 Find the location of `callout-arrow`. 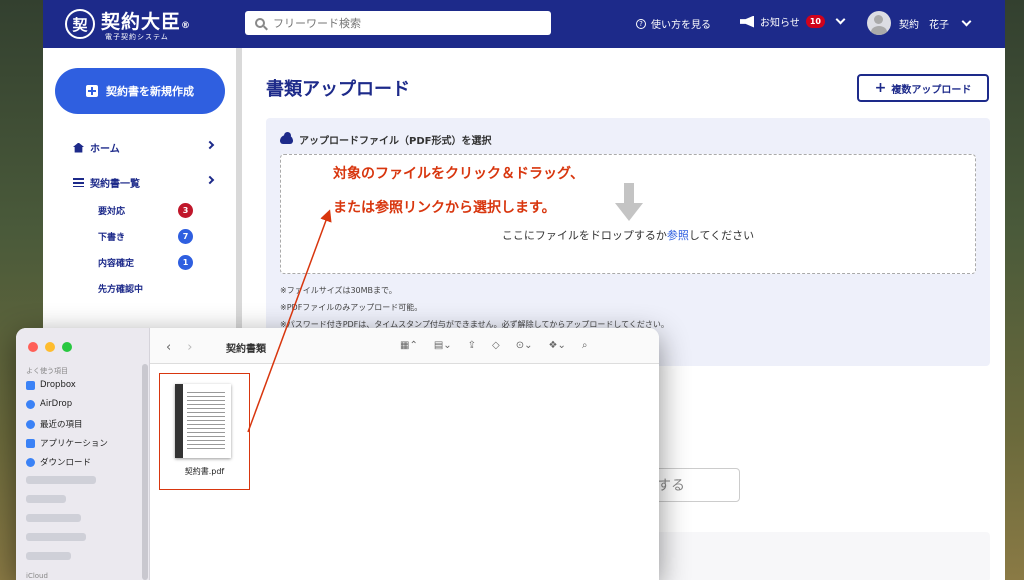

callout-arrow is located at coordinates (289, 321).